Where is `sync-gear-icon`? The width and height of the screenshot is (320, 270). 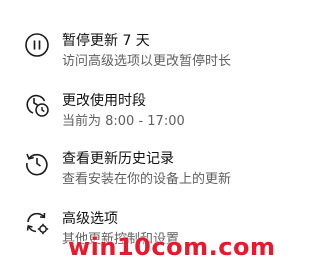 sync-gear-icon is located at coordinates (37, 223).